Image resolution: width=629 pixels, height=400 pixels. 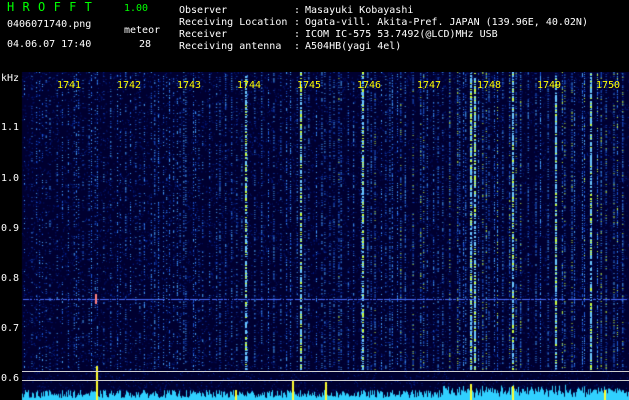 What do you see at coordinates (203, 10) in the screenshot?
I see `info-label: Observer` at bounding box center [203, 10].